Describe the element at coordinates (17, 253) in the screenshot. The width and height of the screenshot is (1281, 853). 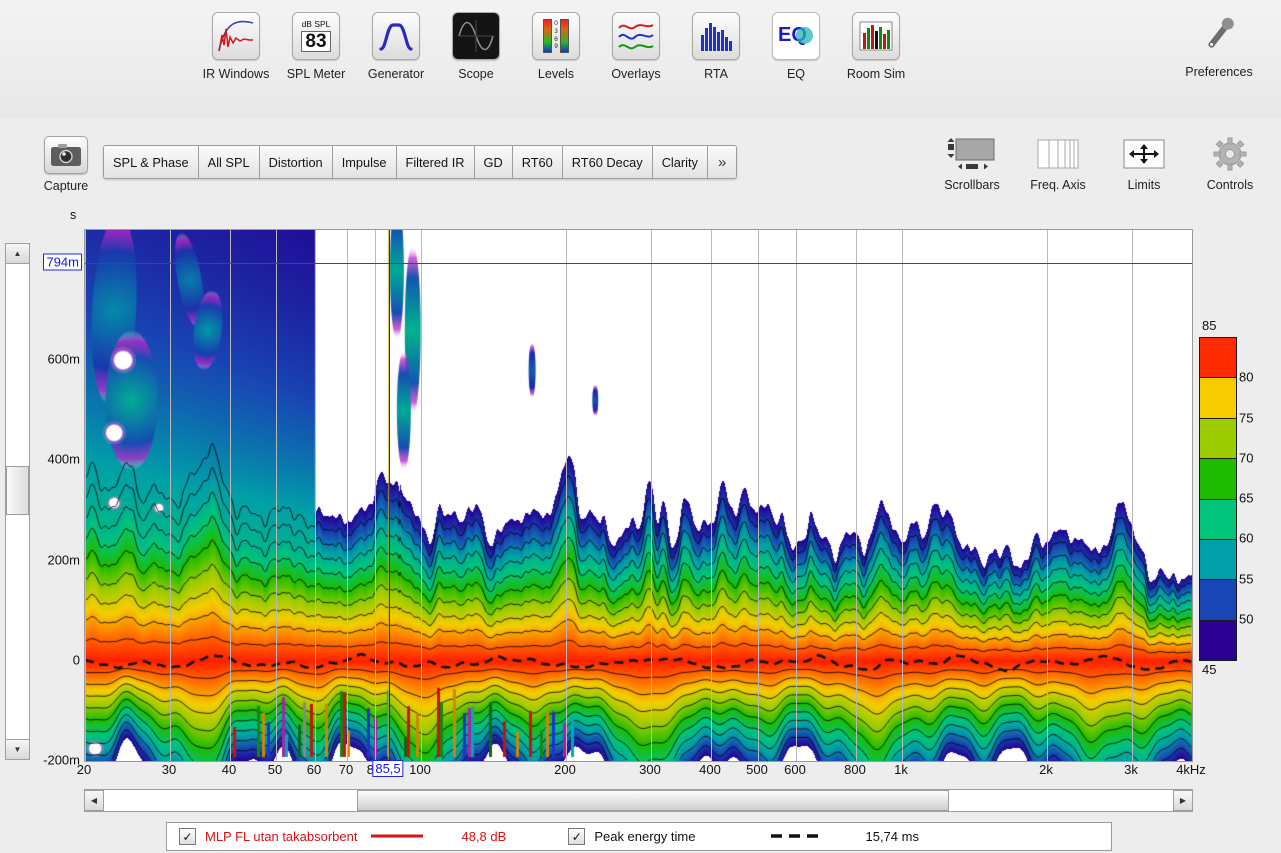
I see `scroll-up-arrow: ▲` at that location.